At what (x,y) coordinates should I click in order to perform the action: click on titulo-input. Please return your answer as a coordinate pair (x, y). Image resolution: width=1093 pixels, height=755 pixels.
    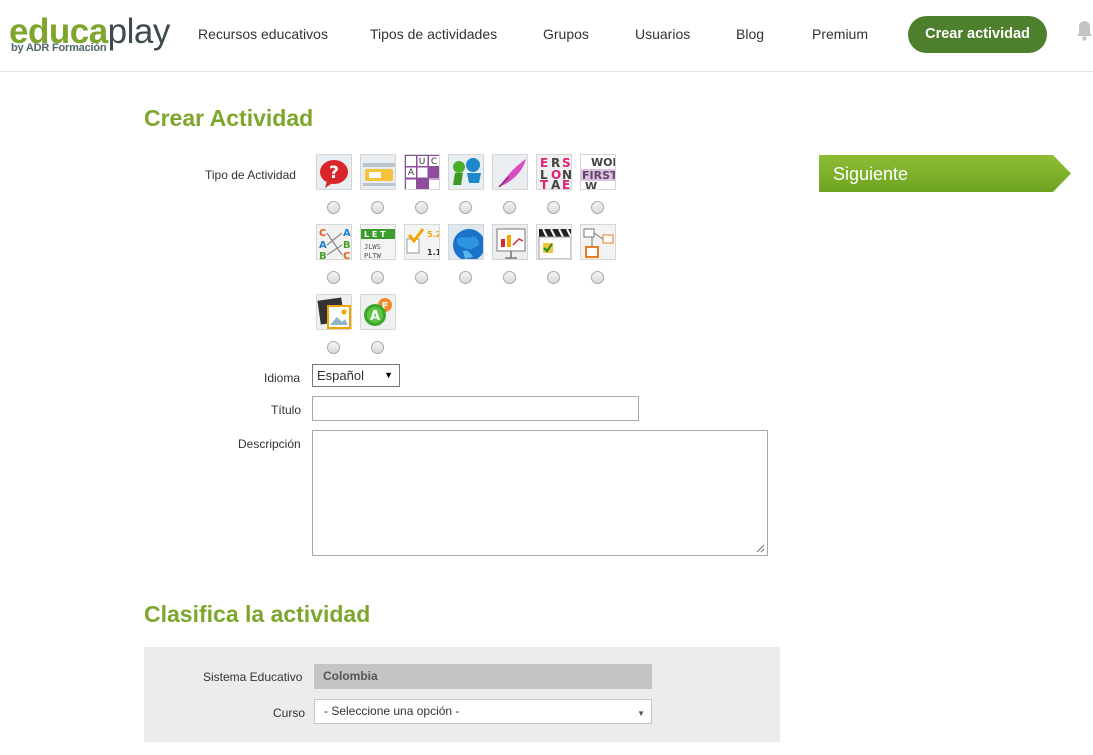
    Looking at the image, I should click on (475, 408).